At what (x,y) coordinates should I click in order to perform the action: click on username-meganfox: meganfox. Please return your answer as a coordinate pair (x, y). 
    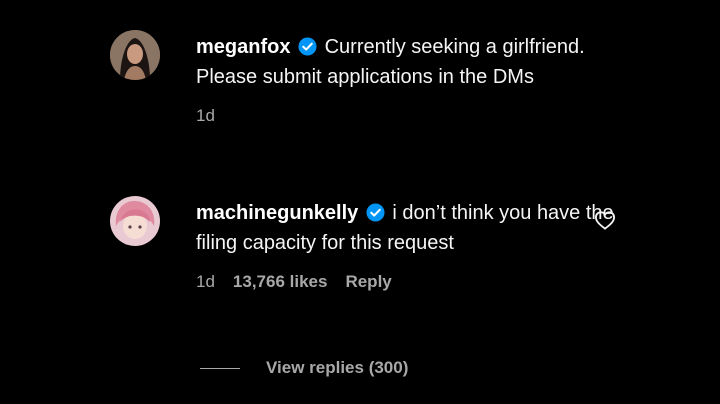
    Looking at the image, I should click on (243, 47).